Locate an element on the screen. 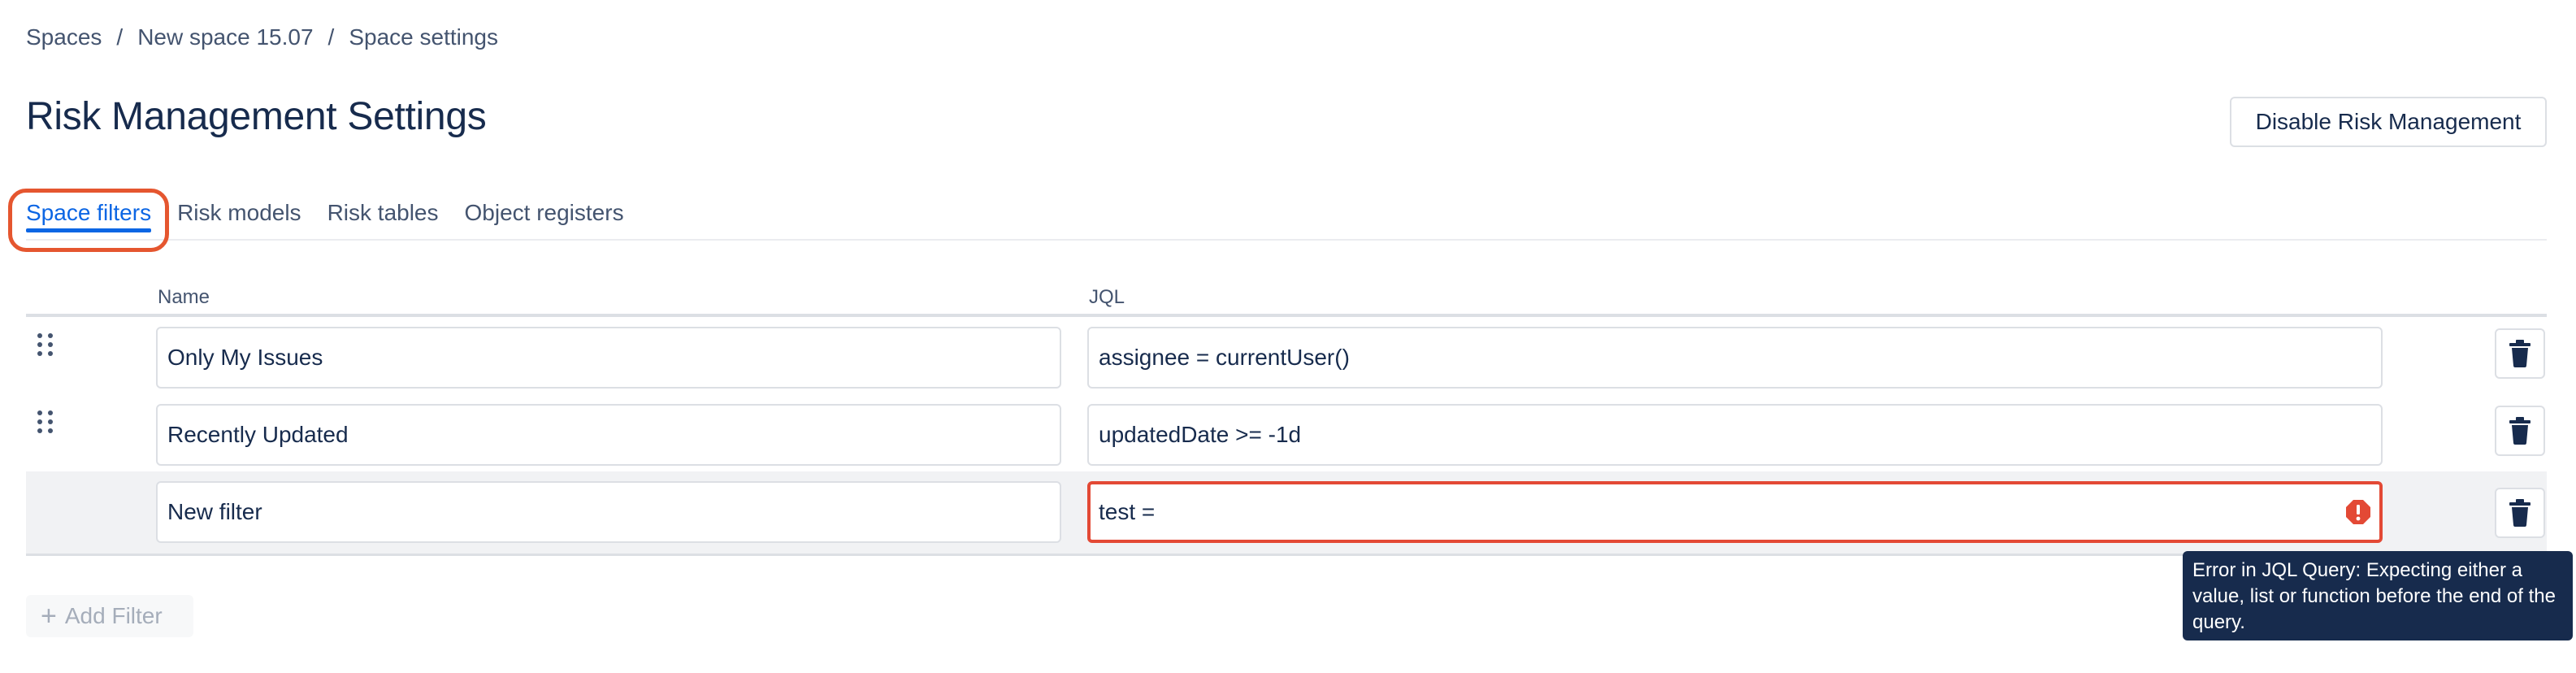  disable-risk-management-button: Disable Risk Management is located at coordinates (2388, 122).